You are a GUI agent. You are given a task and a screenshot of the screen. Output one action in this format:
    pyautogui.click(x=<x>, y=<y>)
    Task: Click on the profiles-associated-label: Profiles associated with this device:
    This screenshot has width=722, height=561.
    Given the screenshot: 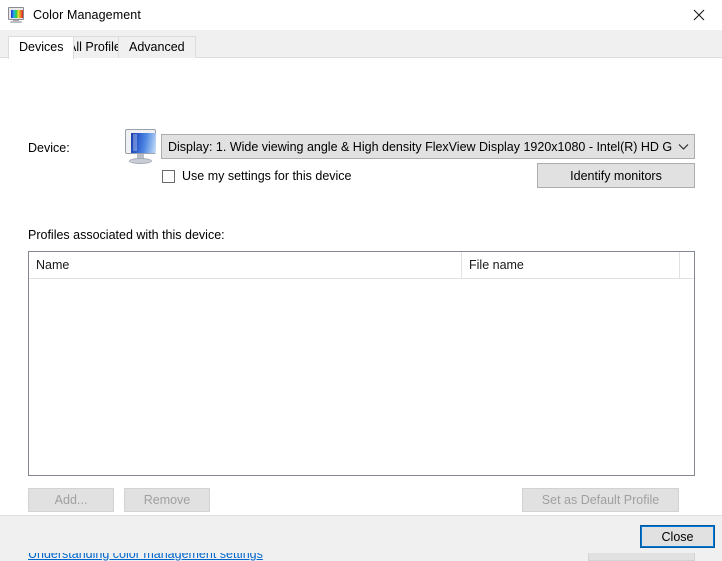 What is the action you would take?
    pyautogui.click(x=126, y=235)
    